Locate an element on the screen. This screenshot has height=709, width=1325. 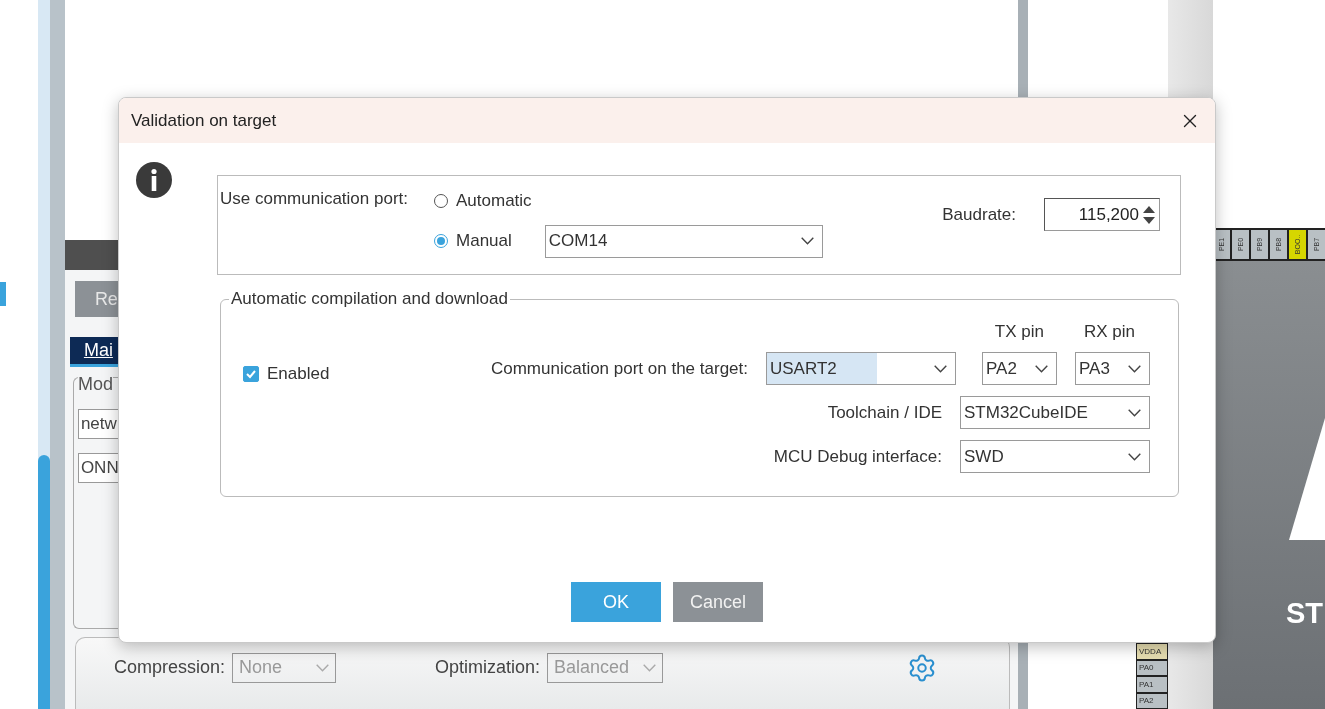
group-legend: Automatic compilation and download is located at coordinates (369, 299).